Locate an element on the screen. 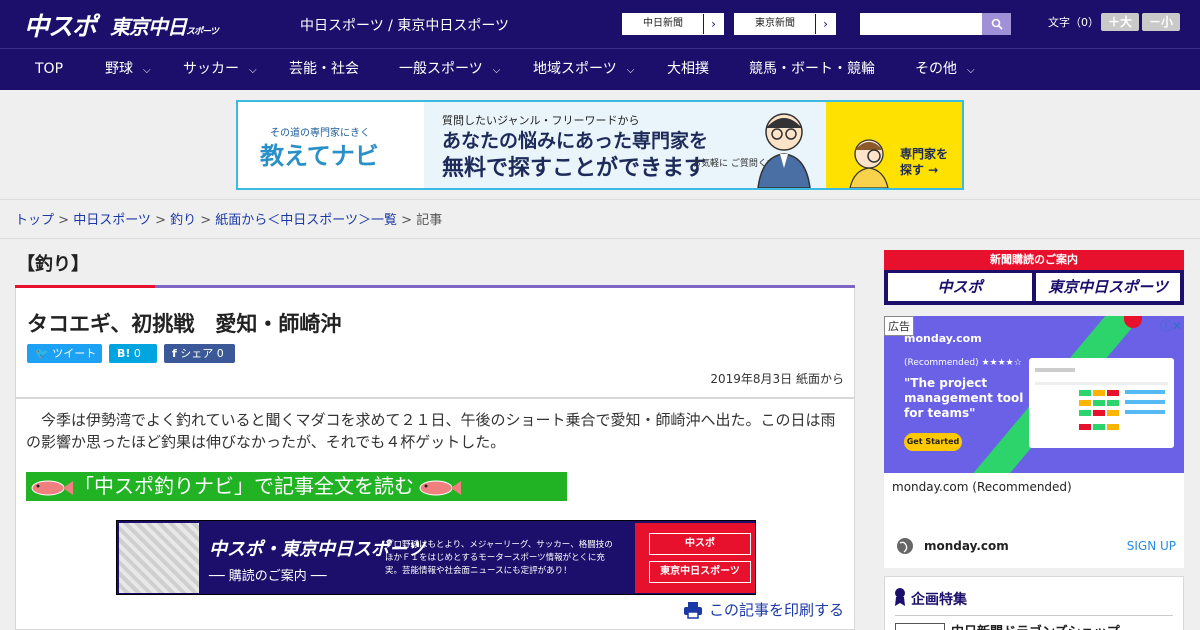 The image size is (1200, 630). nav-label: 大相撲 is located at coordinates (688, 69).